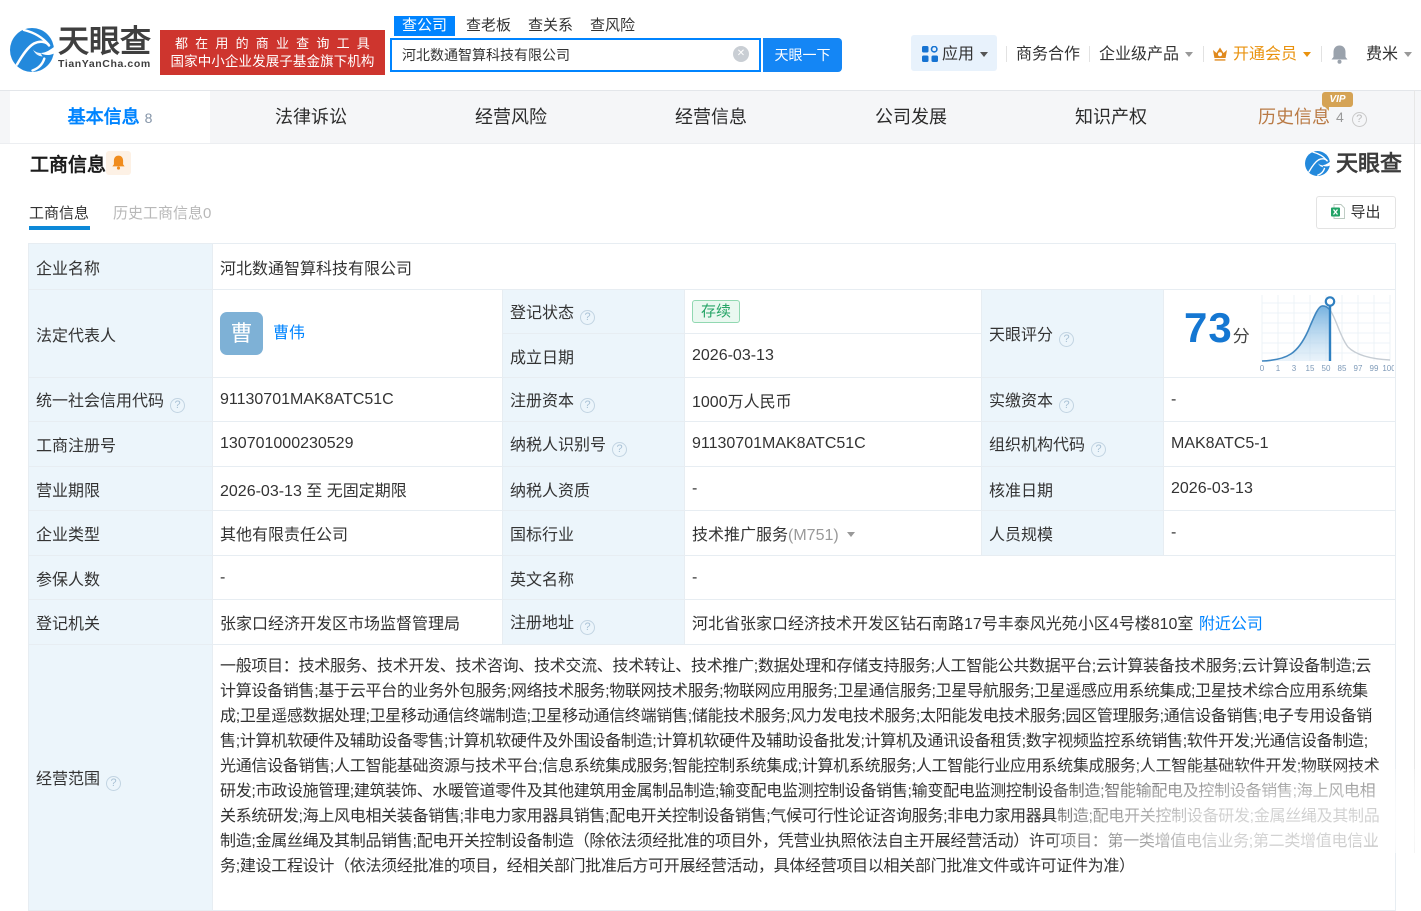 The image size is (1421, 911). I want to click on svg-text: 85, so click(1342, 368).